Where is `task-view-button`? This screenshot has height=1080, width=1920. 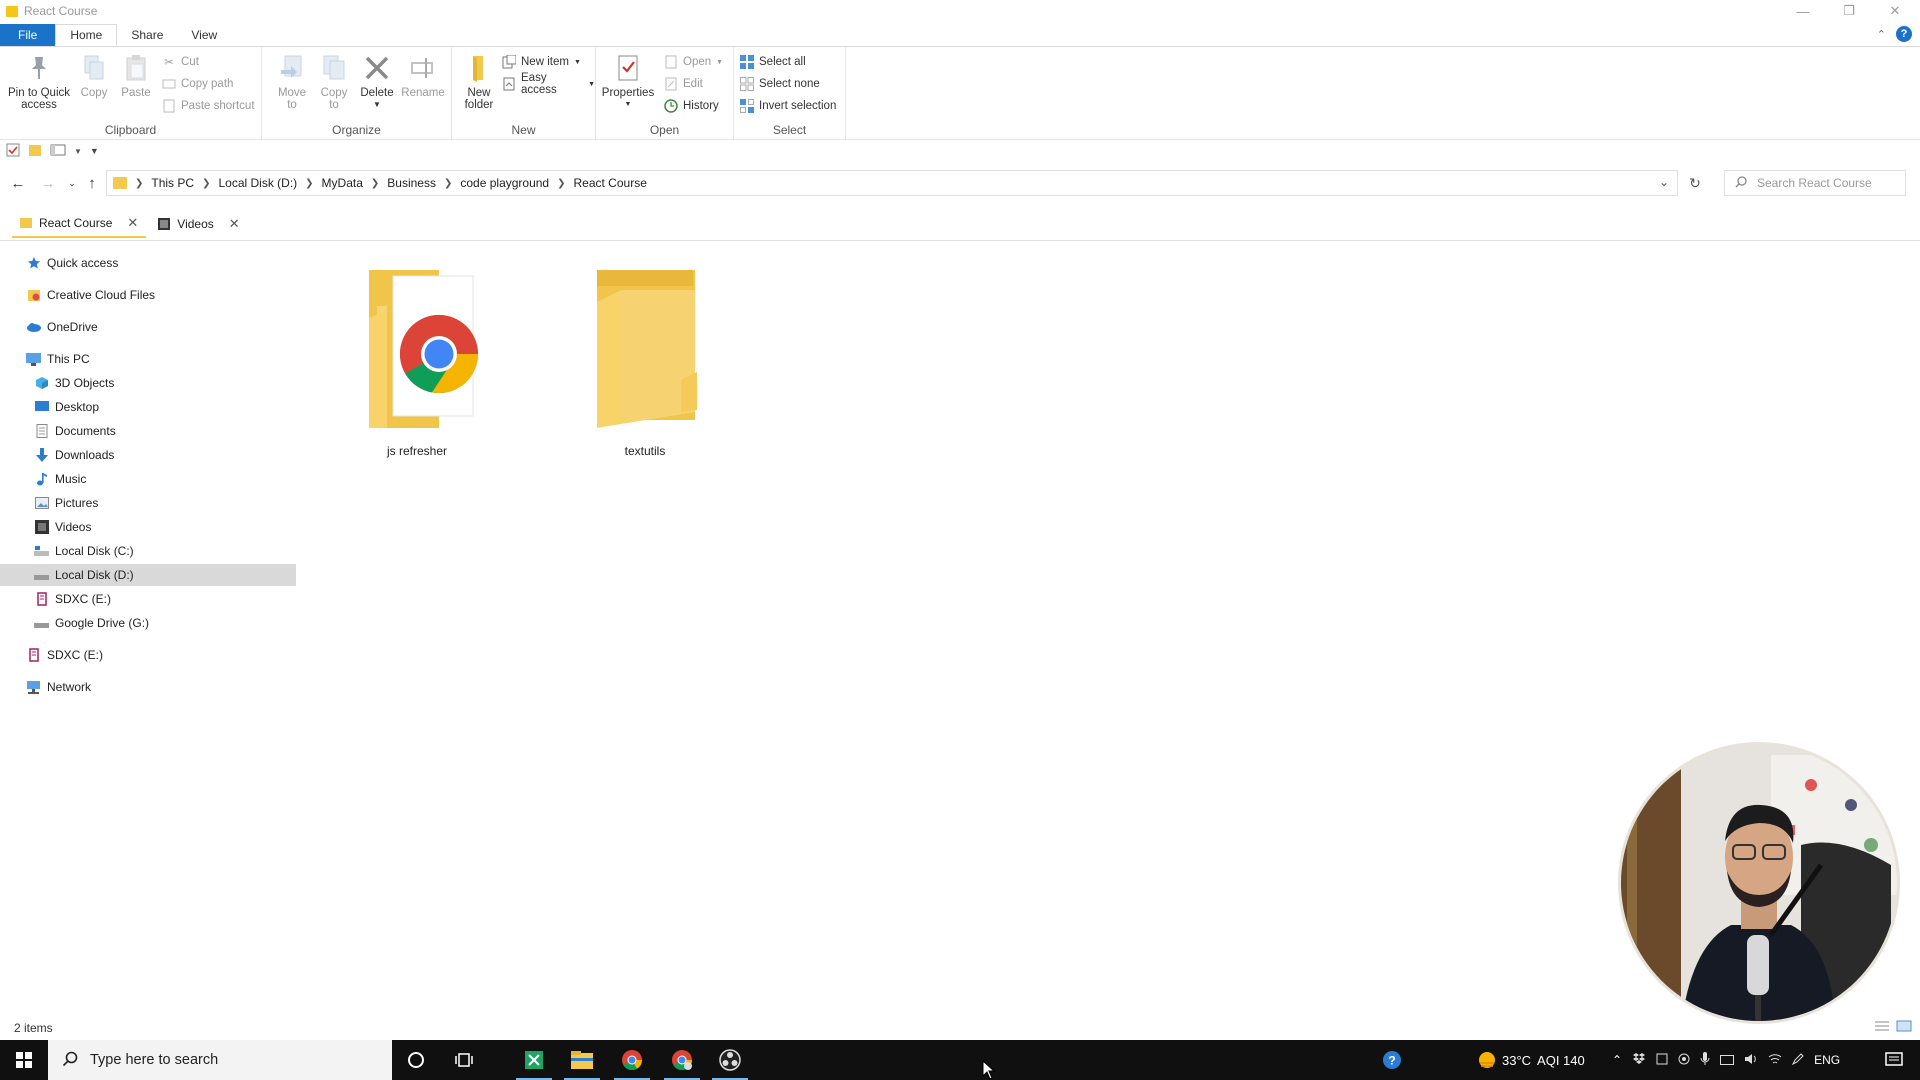
task-view-button is located at coordinates (464, 1060).